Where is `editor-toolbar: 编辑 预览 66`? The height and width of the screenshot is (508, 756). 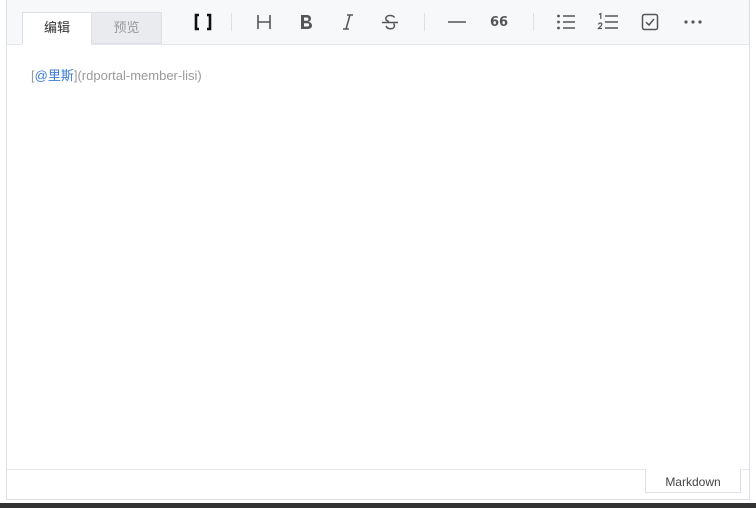 editor-toolbar: 编辑 预览 66 is located at coordinates (378, 22).